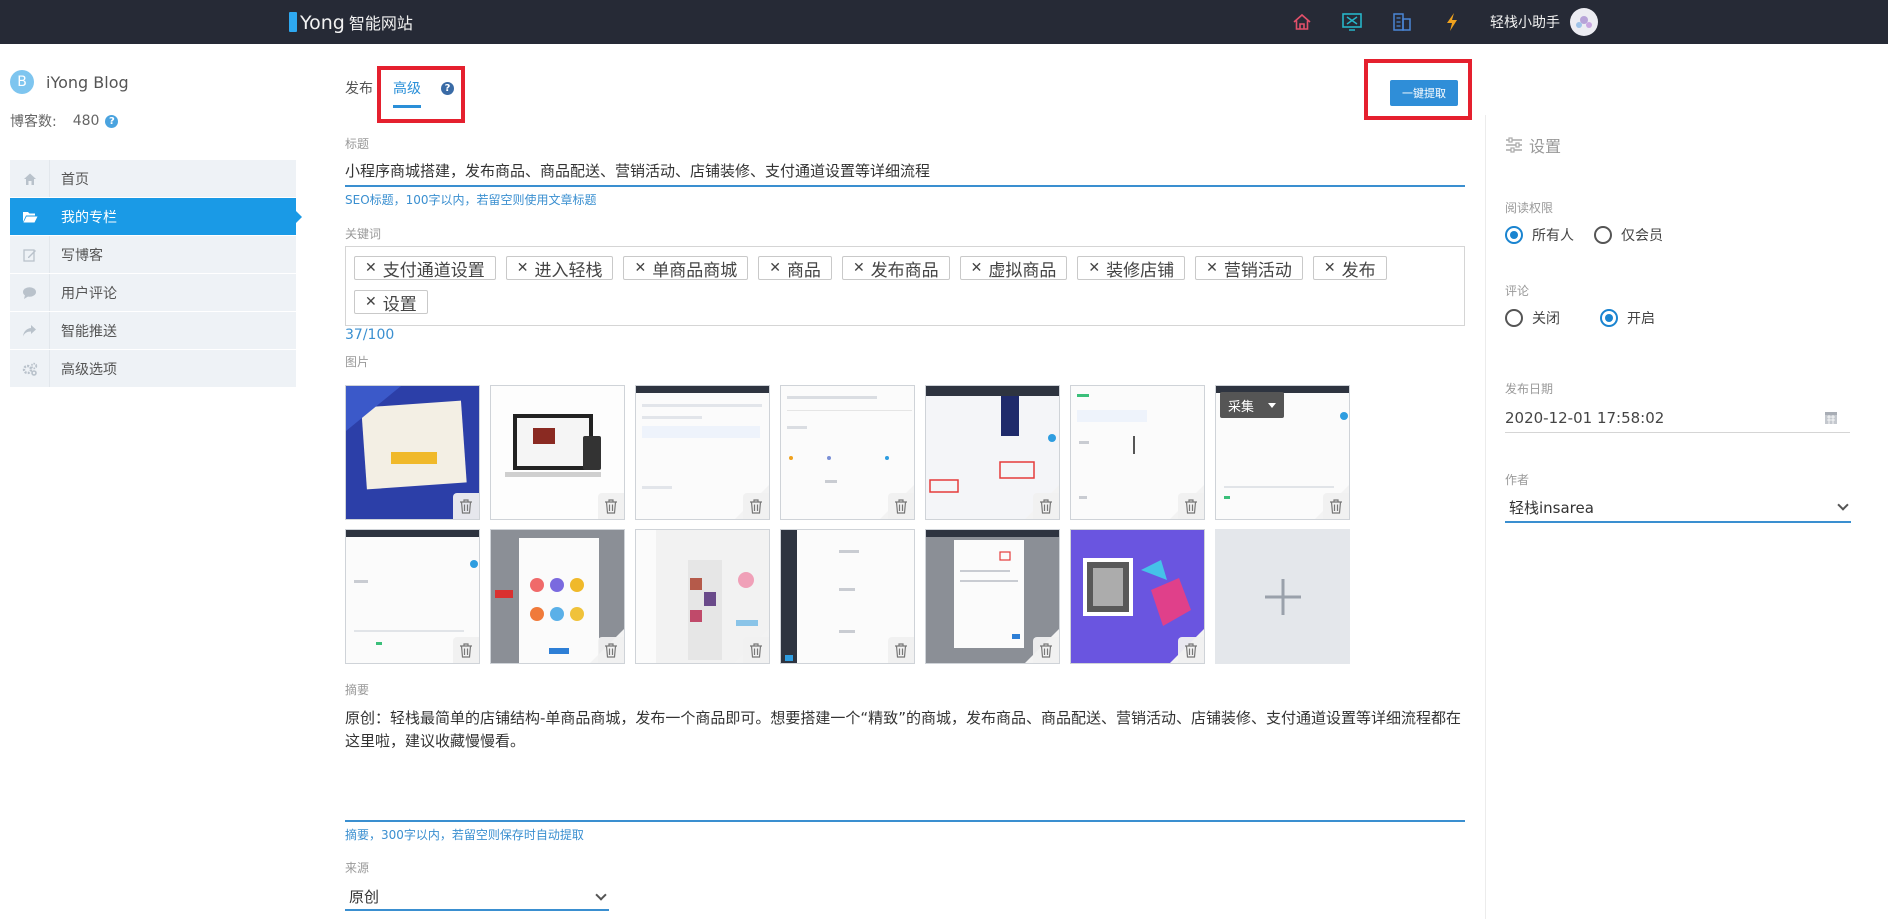 This screenshot has width=1888, height=919. I want to click on keyword-tag: ✕ 商品, so click(795, 268).